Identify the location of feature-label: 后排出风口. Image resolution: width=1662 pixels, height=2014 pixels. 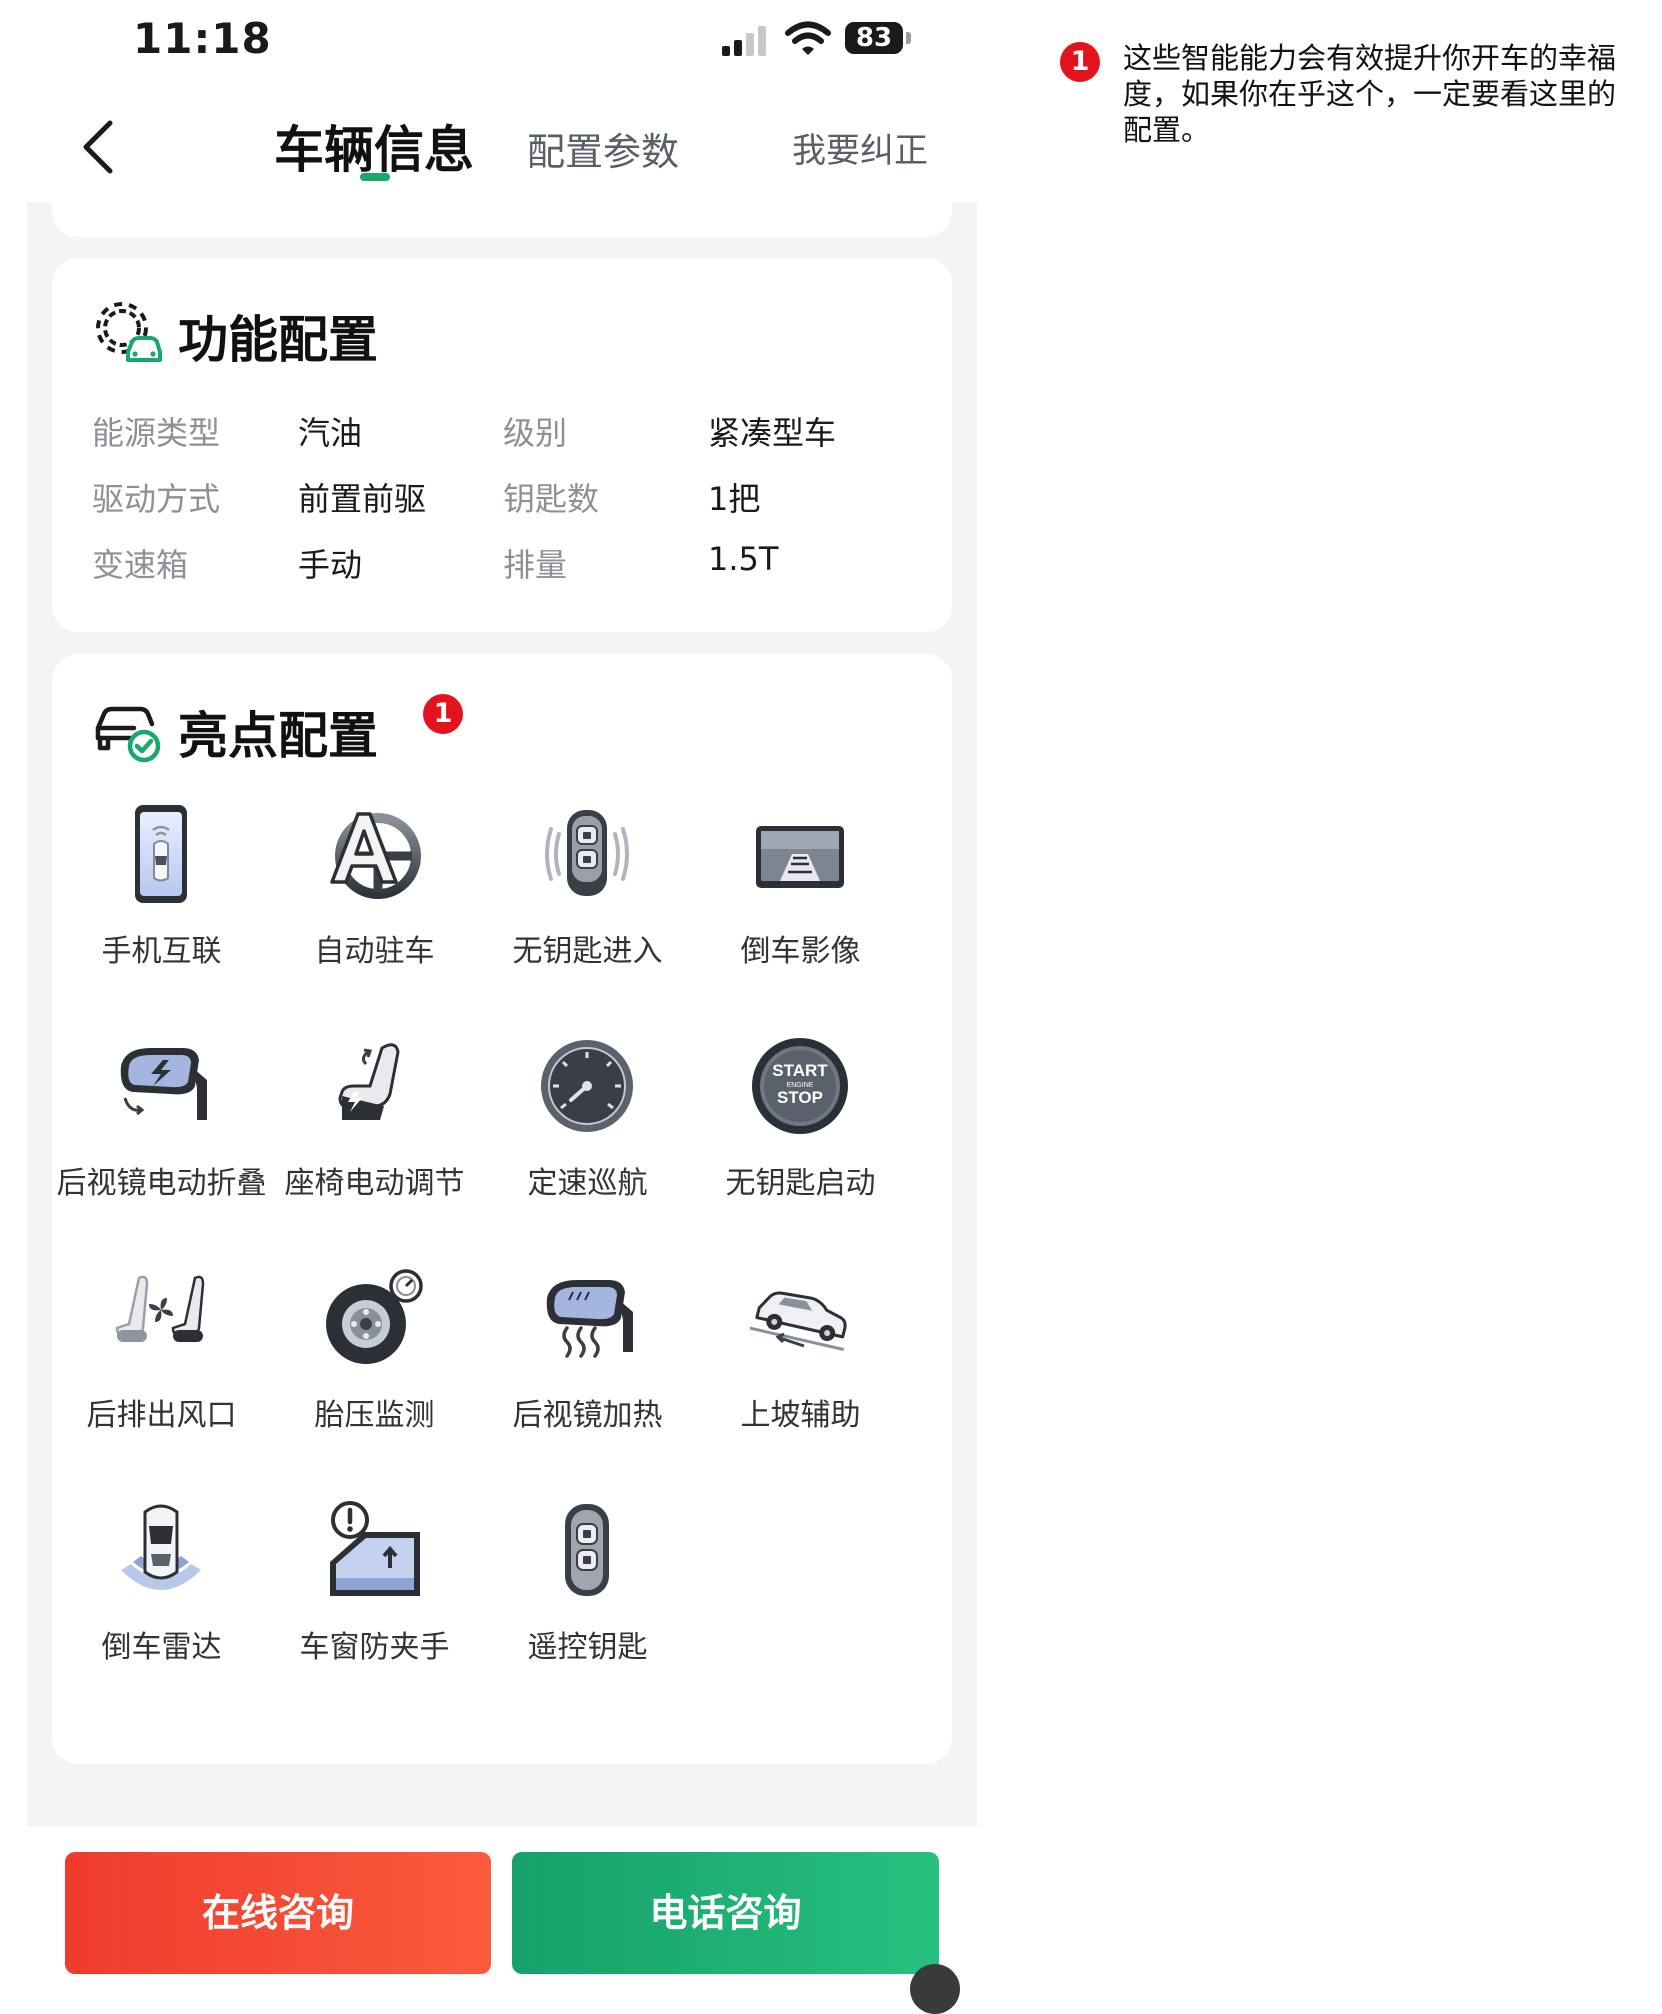
(161, 1415).